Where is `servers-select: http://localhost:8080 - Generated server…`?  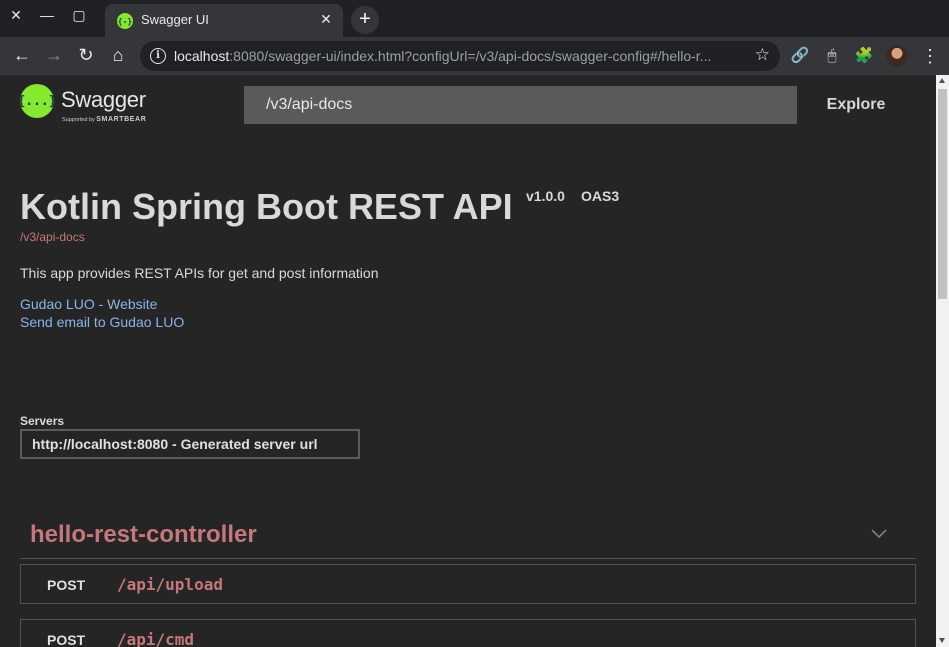
servers-select: http://localhost:8080 - Generated server… is located at coordinates (190, 444).